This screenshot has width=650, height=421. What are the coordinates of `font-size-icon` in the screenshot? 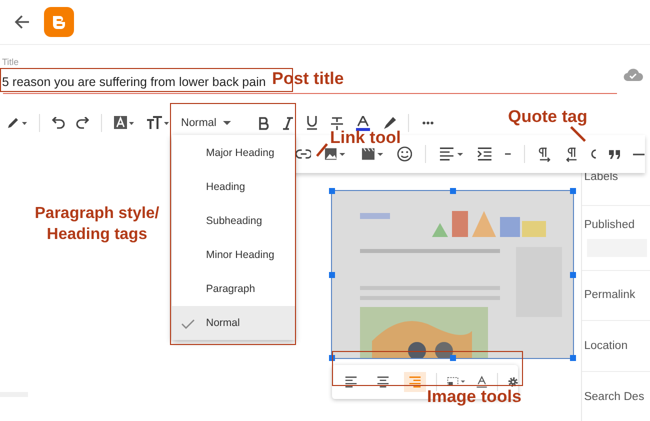 It's located at (158, 123).